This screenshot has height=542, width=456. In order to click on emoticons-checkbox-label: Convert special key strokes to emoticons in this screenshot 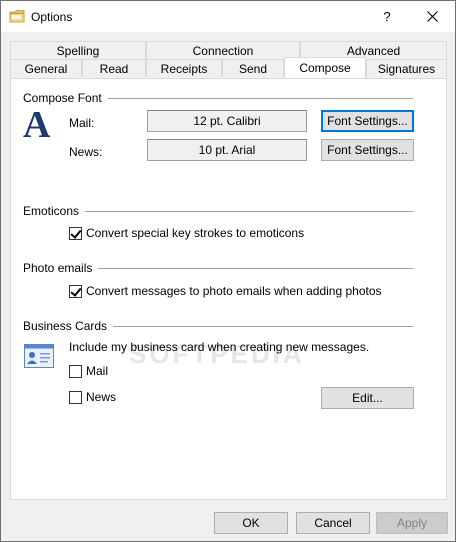, I will do `click(195, 233)`.